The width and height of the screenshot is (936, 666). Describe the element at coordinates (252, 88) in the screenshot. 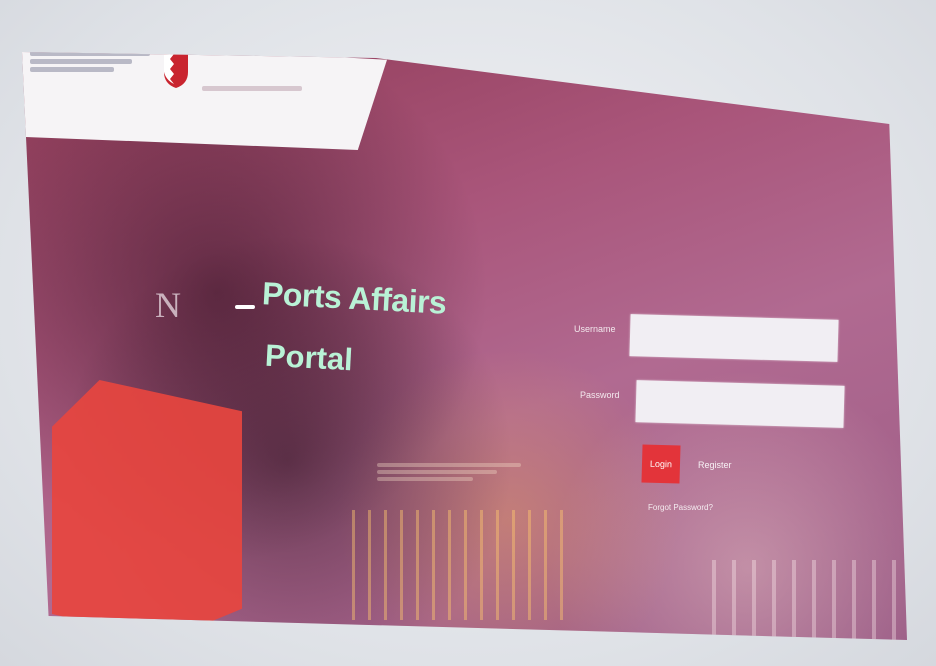

I see `ministry-logo-subline` at that location.